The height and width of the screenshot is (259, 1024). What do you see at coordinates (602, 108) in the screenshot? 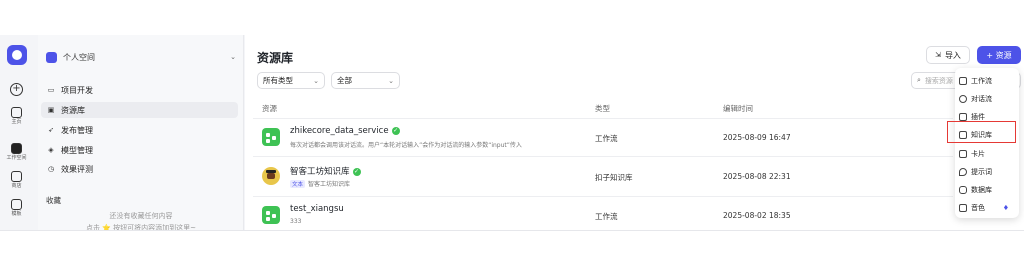
I see `column-header-type: 类型` at bounding box center [602, 108].